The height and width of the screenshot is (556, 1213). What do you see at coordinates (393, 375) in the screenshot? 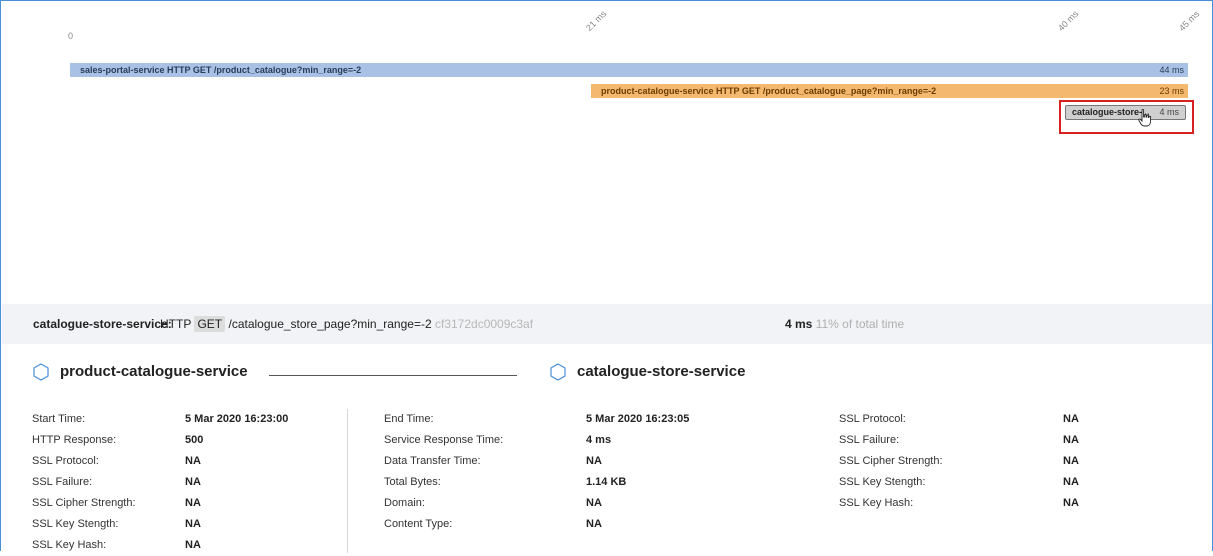
I see `service-connector-line` at bounding box center [393, 375].